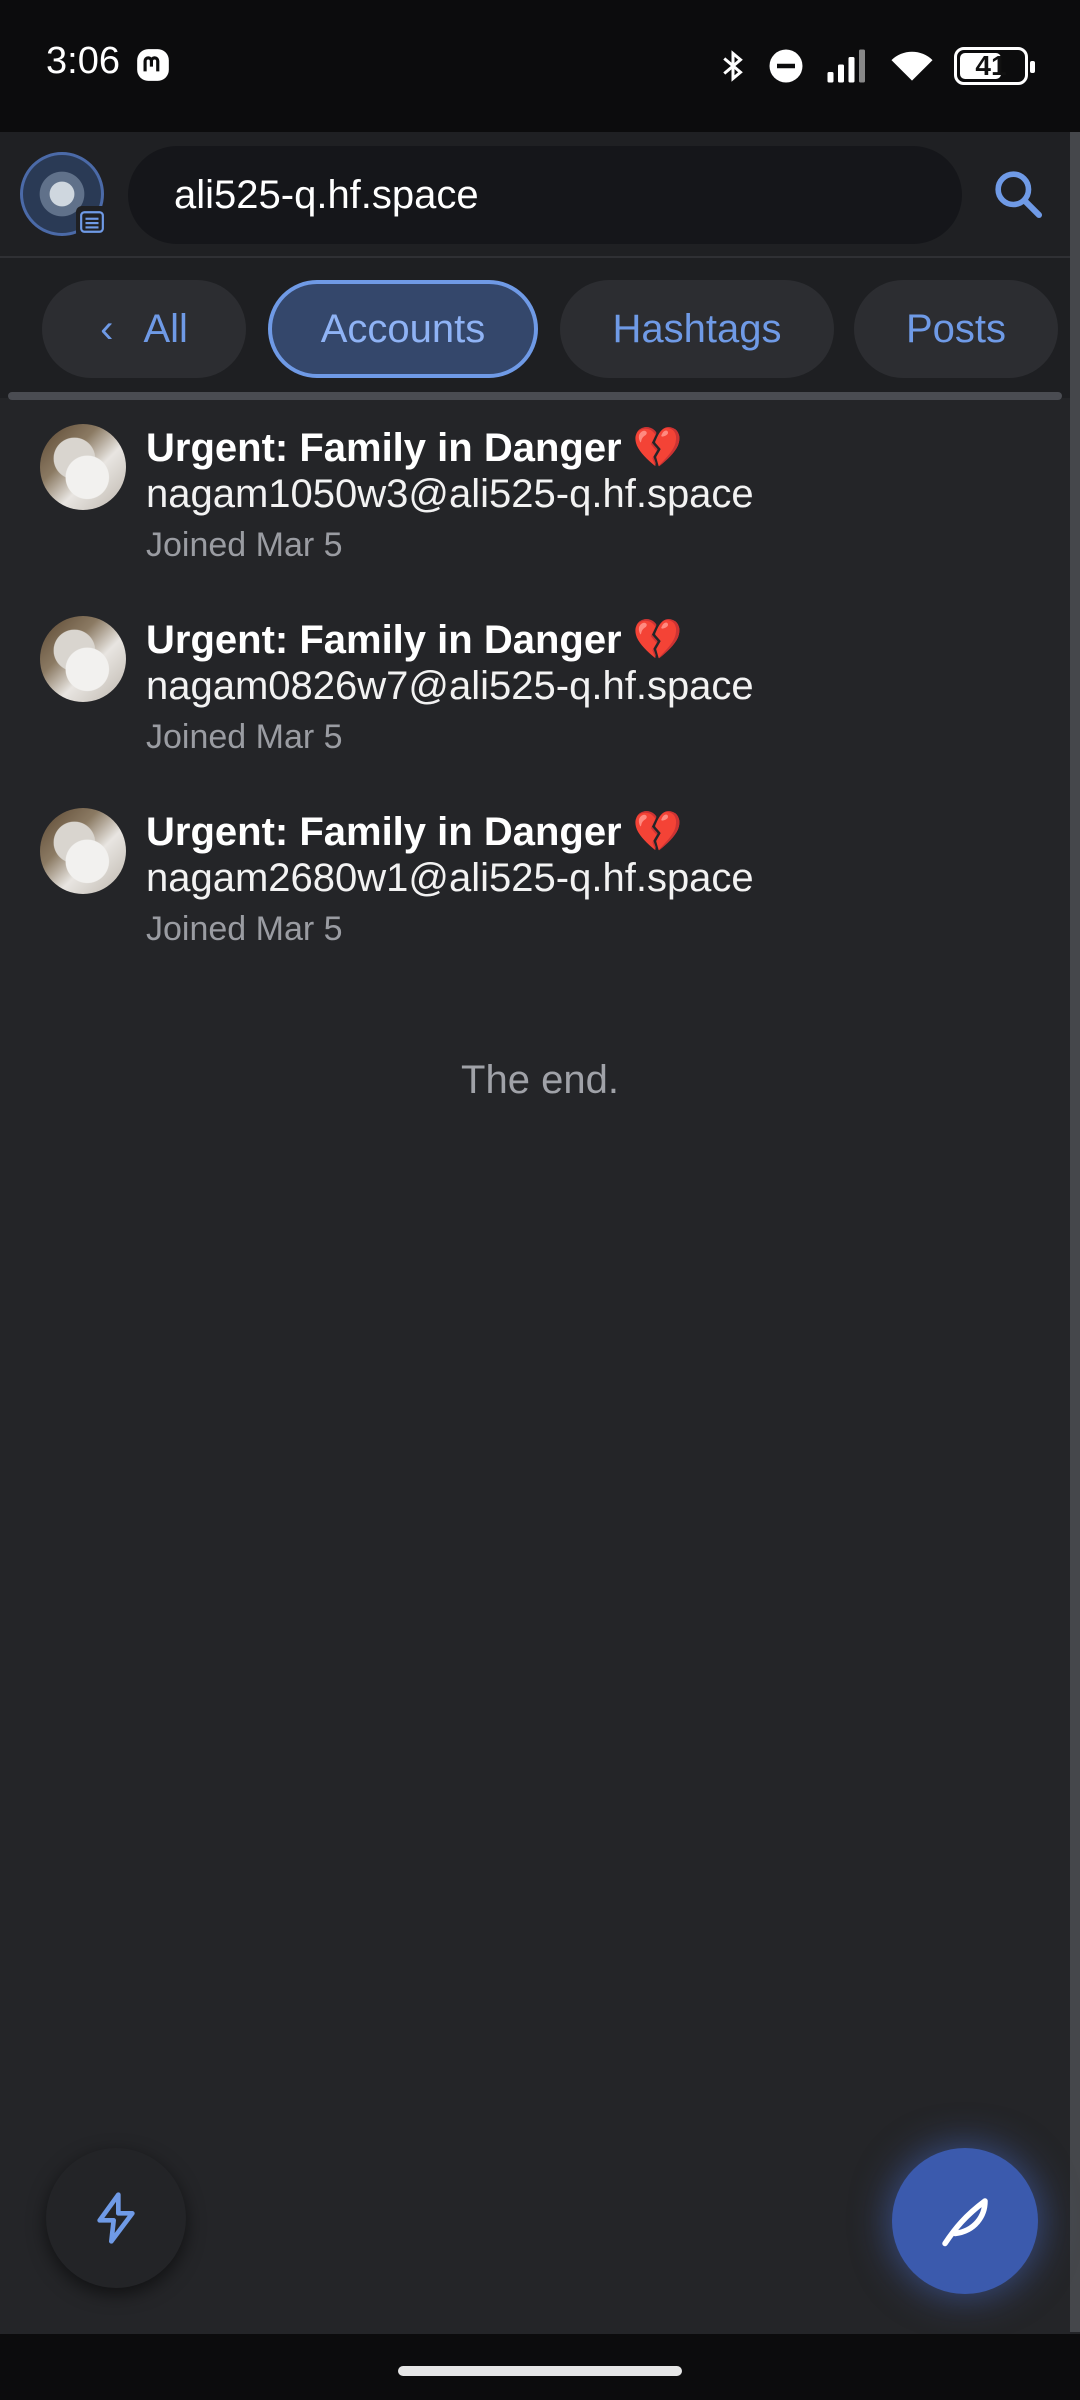  Describe the element at coordinates (912, 66) in the screenshot. I see `wifi-icon` at that location.